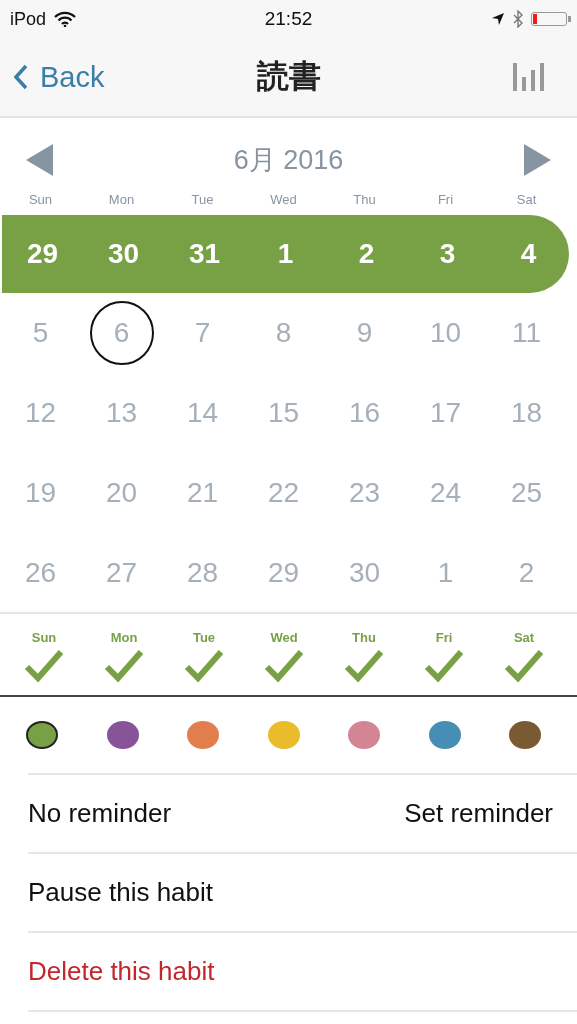  Describe the element at coordinates (121, 333) in the screenshot. I see `day-number: 6` at that location.